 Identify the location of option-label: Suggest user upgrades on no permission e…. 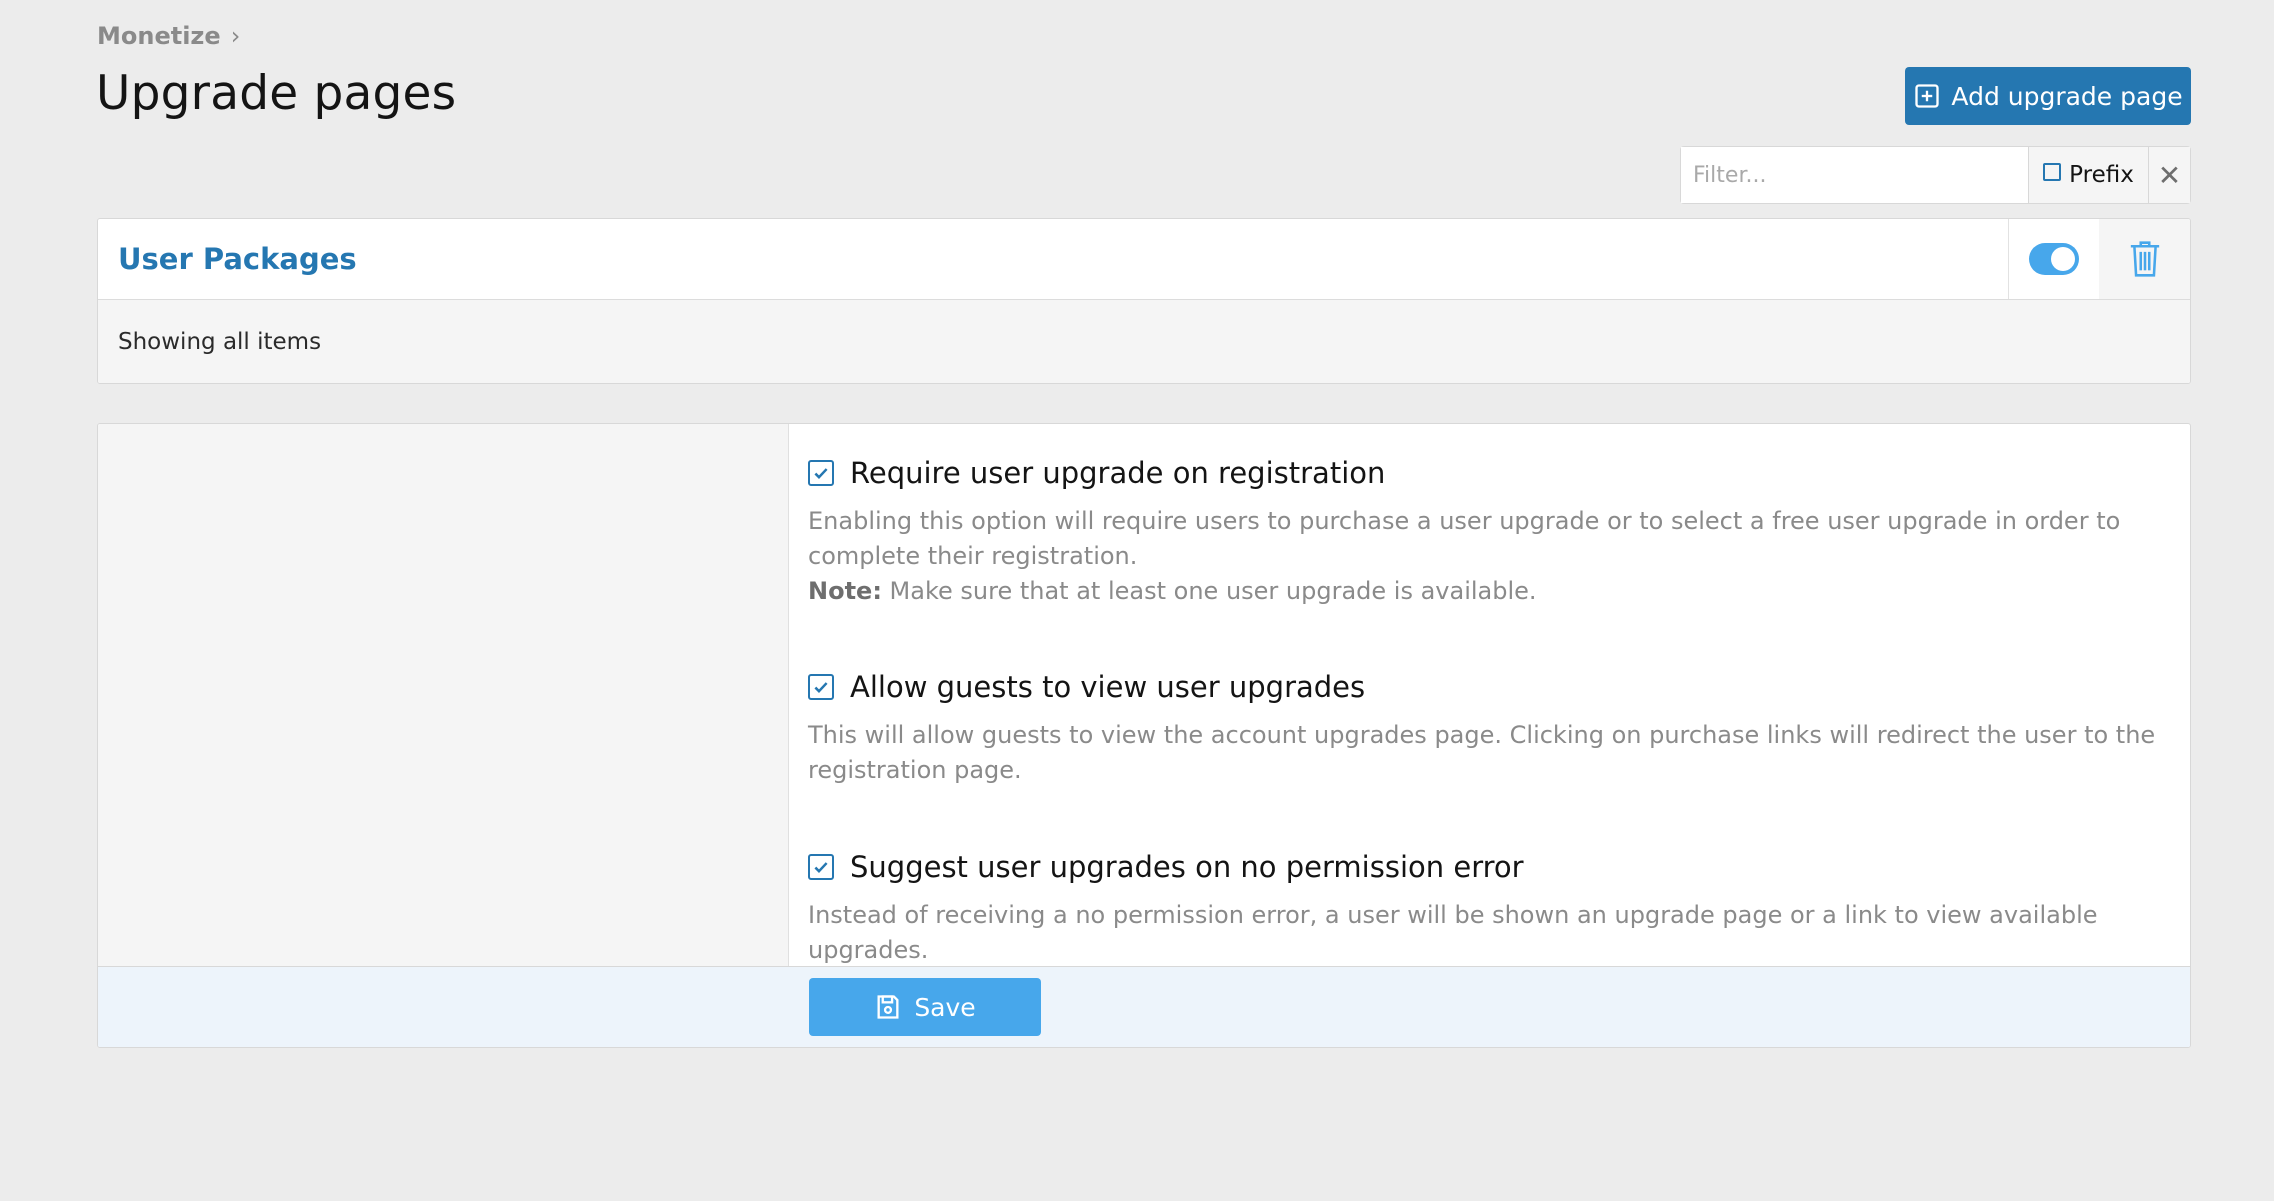
(1187, 867).